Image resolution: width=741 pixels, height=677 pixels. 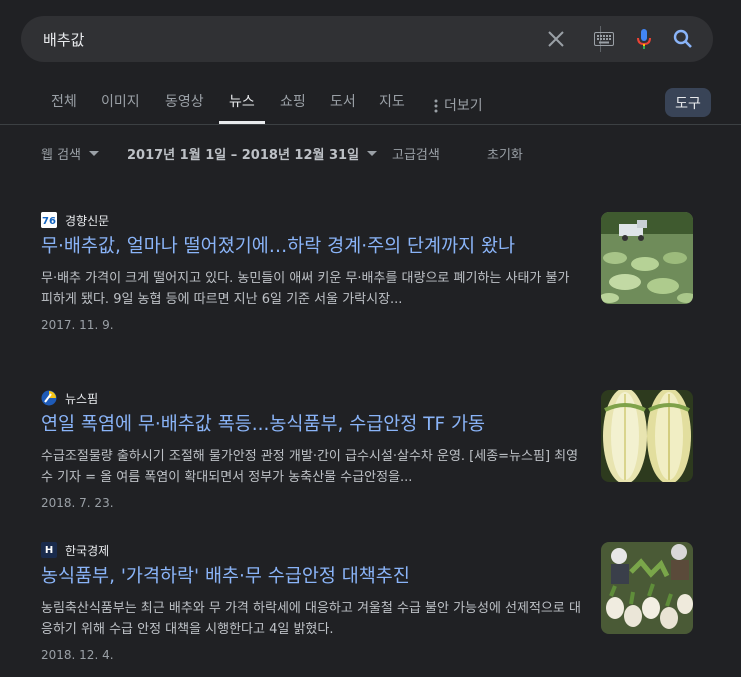 I want to click on date-range-filter: 2017년 1월 1일 – 2018년 12월 31일, so click(x=252, y=153).